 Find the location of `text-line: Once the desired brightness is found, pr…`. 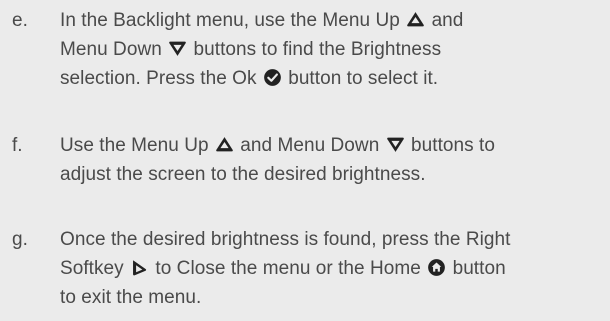

text-line: Once the desired brightness is found, pr… is located at coordinates (332, 239).